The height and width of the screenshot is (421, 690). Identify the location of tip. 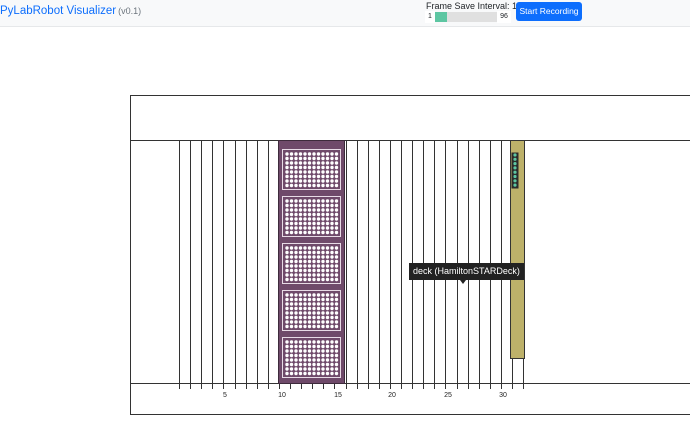
(515, 164).